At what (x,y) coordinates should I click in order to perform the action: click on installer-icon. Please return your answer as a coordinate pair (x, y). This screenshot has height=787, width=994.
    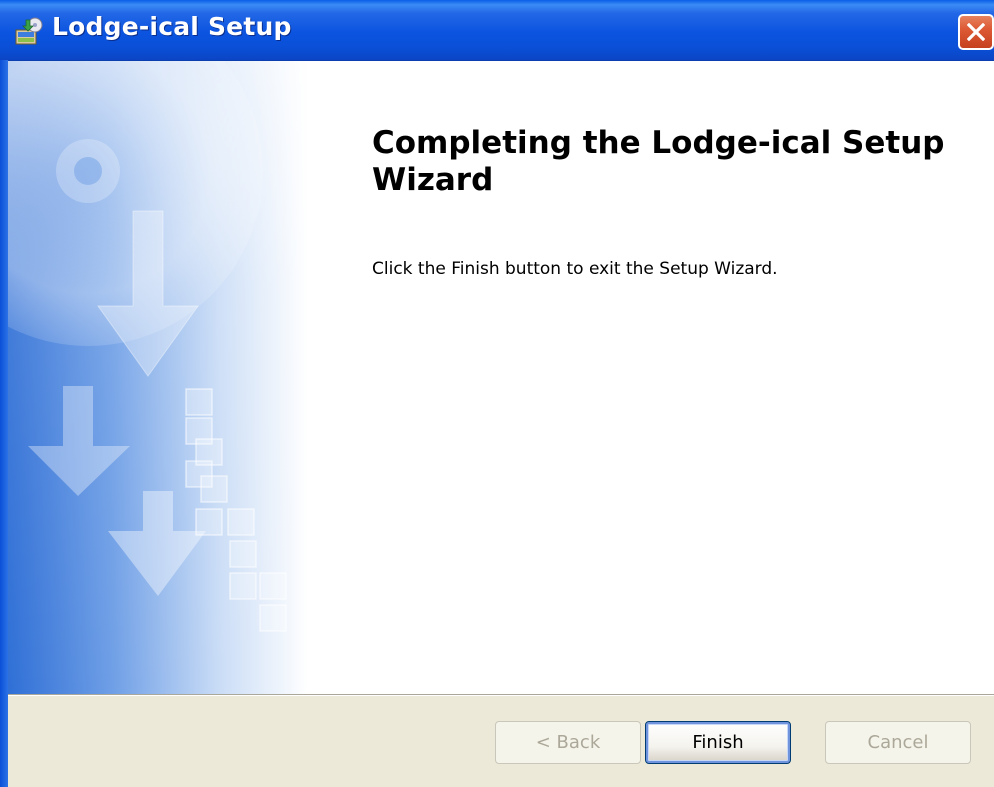
    Looking at the image, I should click on (29, 31).